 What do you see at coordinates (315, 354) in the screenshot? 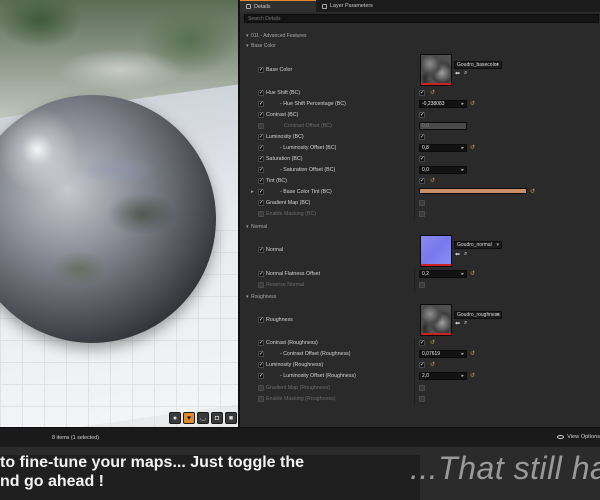
I see `param-label: - Contrast Offset (Roughness)` at bounding box center [315, 354].